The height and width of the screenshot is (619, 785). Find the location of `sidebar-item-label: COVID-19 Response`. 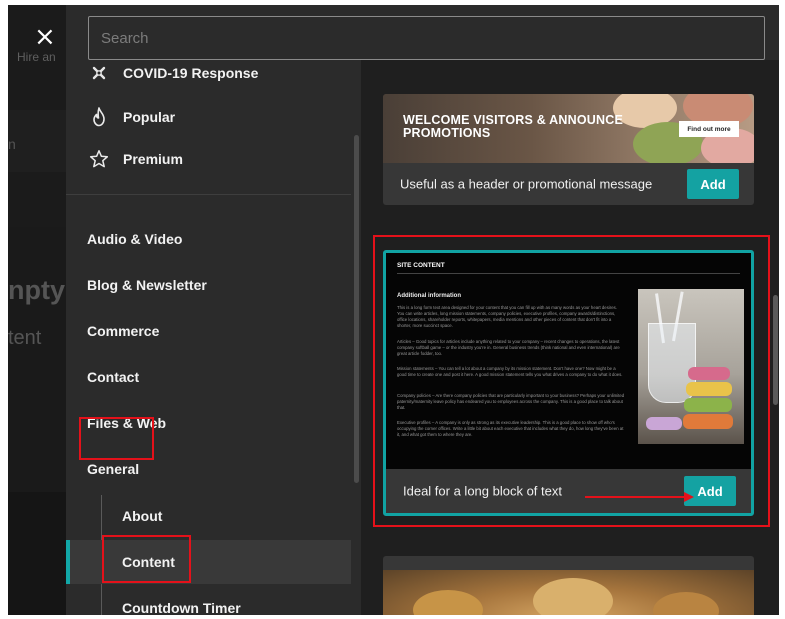

sidebar-item-label: COVID-19 Response is located at coordinates (191, 73).